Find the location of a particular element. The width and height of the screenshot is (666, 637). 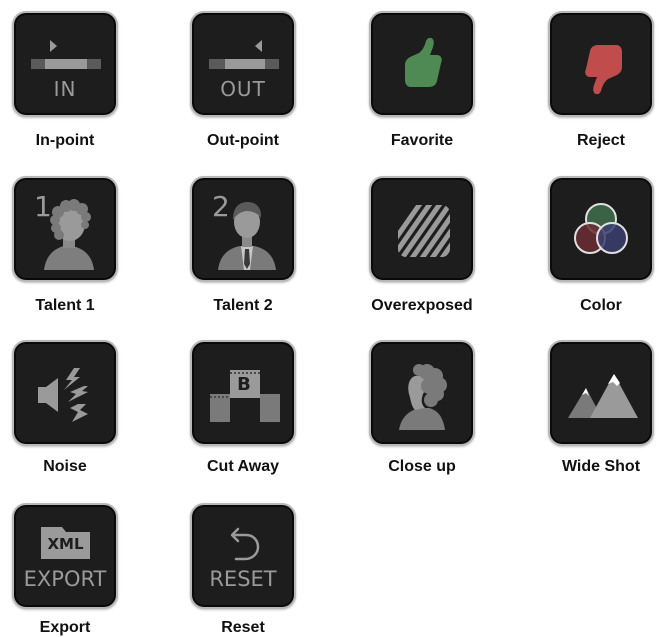

in-point-button: IN is located at coordinates (65, 64).